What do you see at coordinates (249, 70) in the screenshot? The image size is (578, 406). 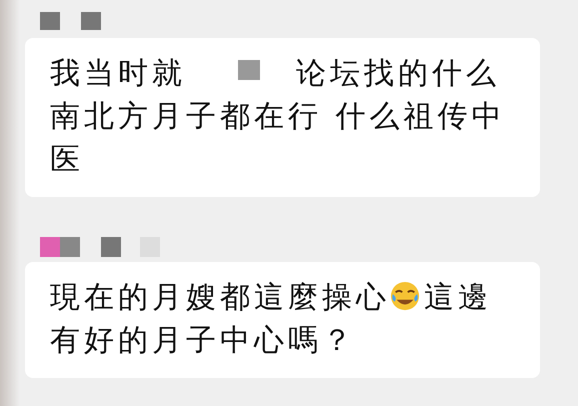 I see `redaction-mosaic` at bounding box center [249, 70].